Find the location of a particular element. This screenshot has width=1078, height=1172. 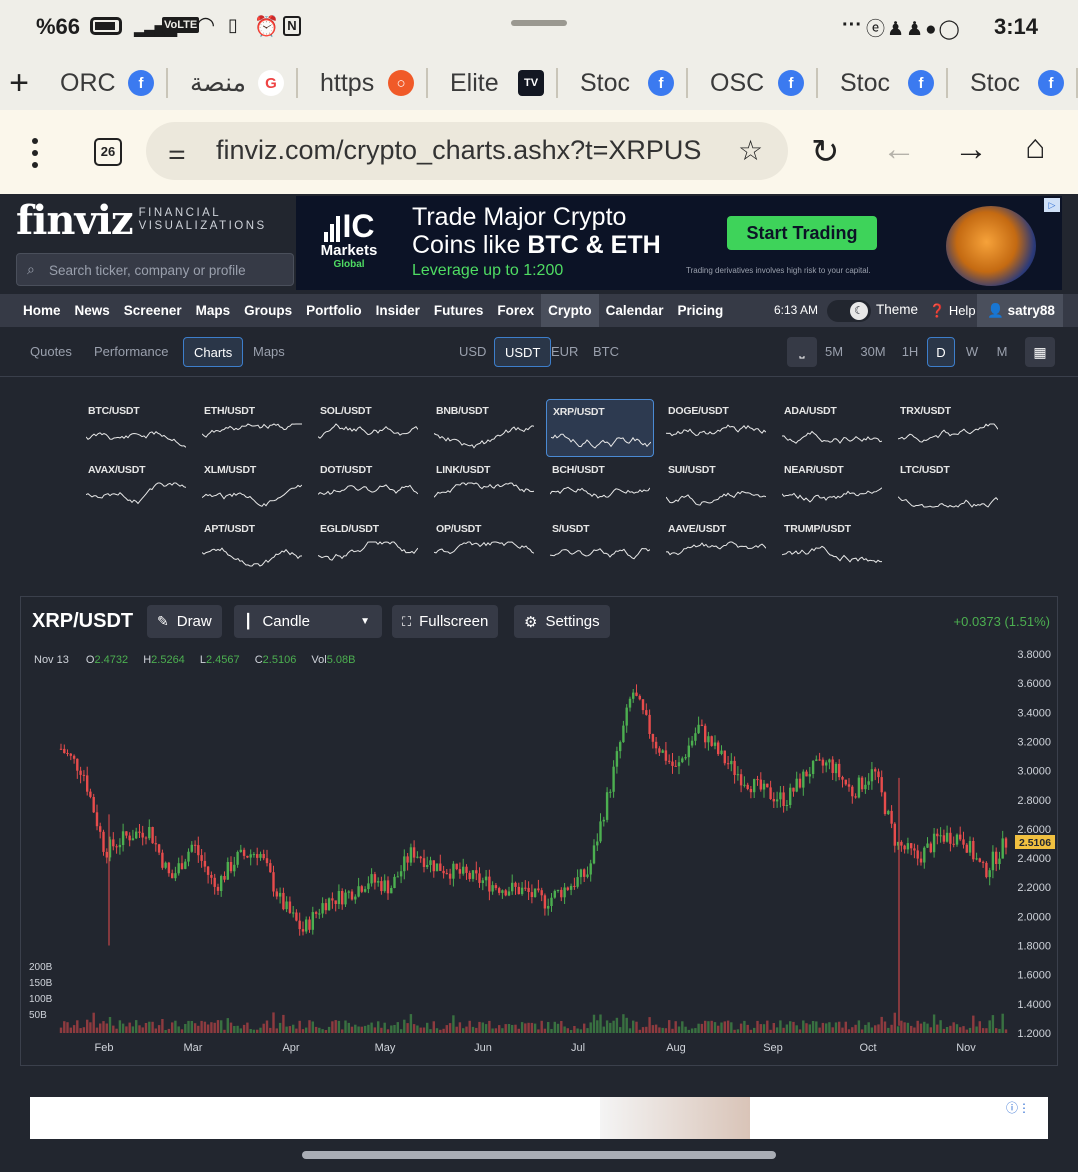

home-icon: ⌂ is located at coordinates (1035, 147).